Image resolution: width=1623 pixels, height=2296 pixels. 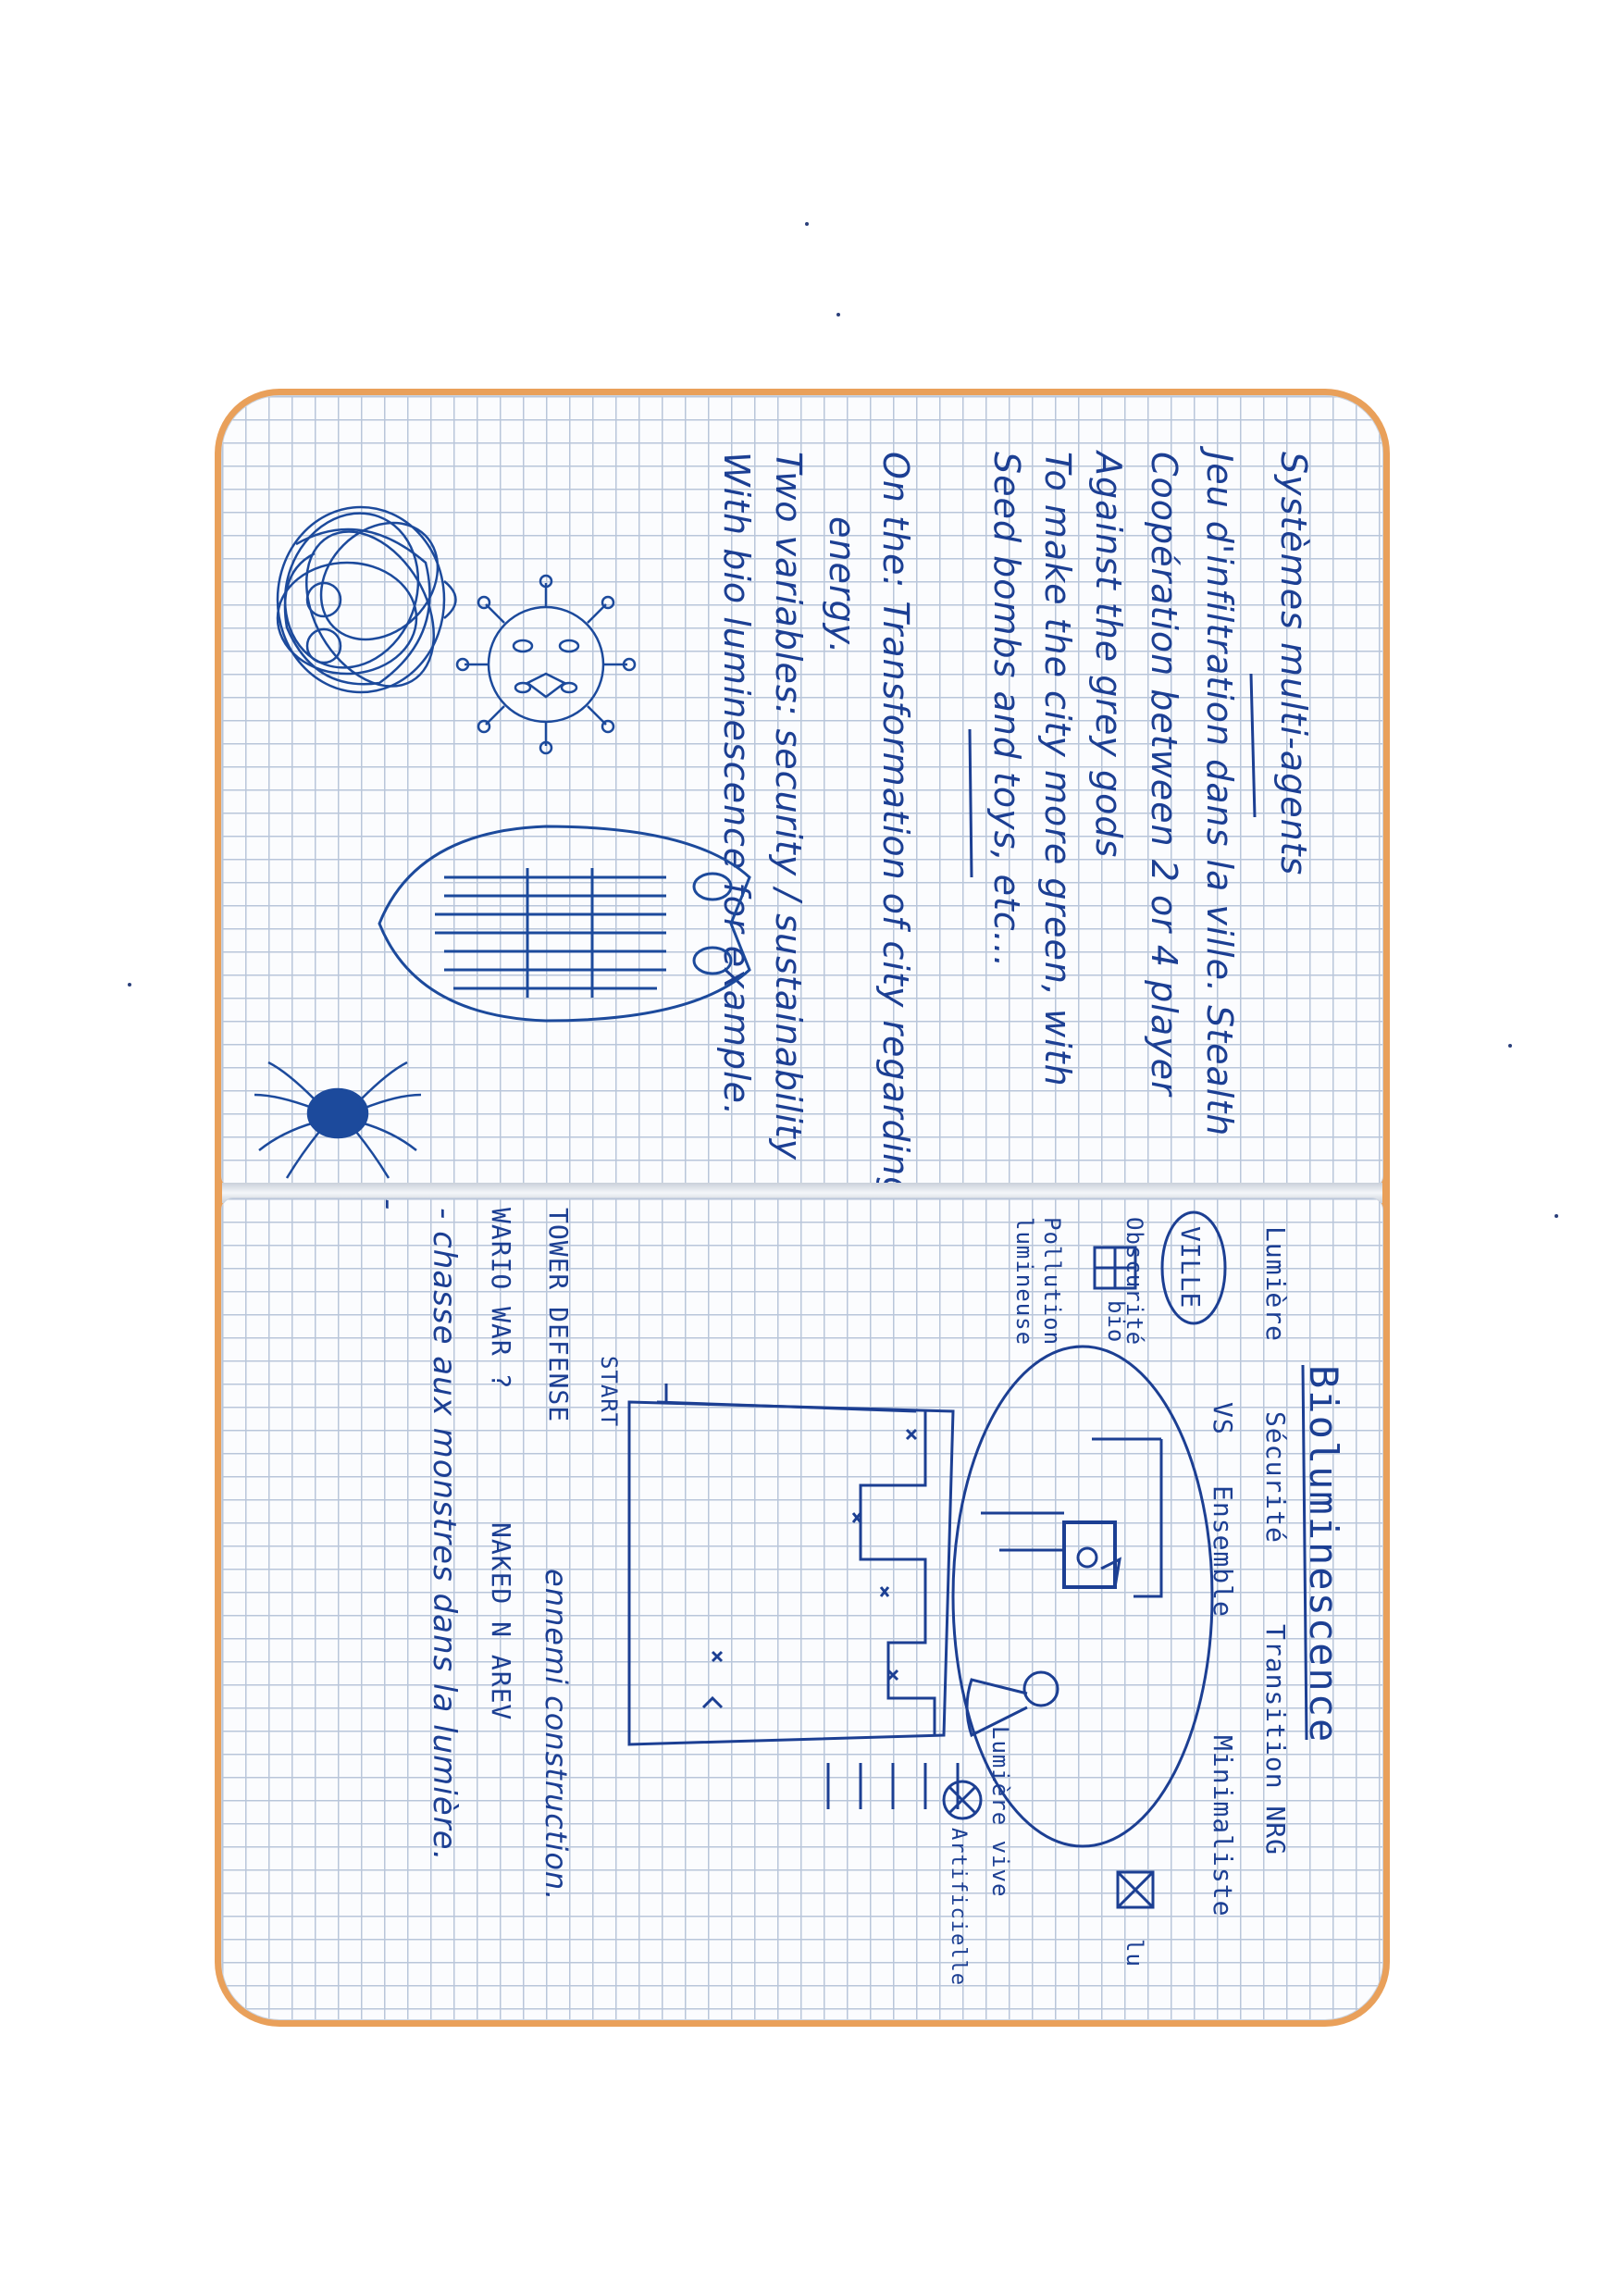 What do you see at coordinates (546, 665) in the screenshot?
I see `virus-creature-drawing` at bounding box center [546, 665].